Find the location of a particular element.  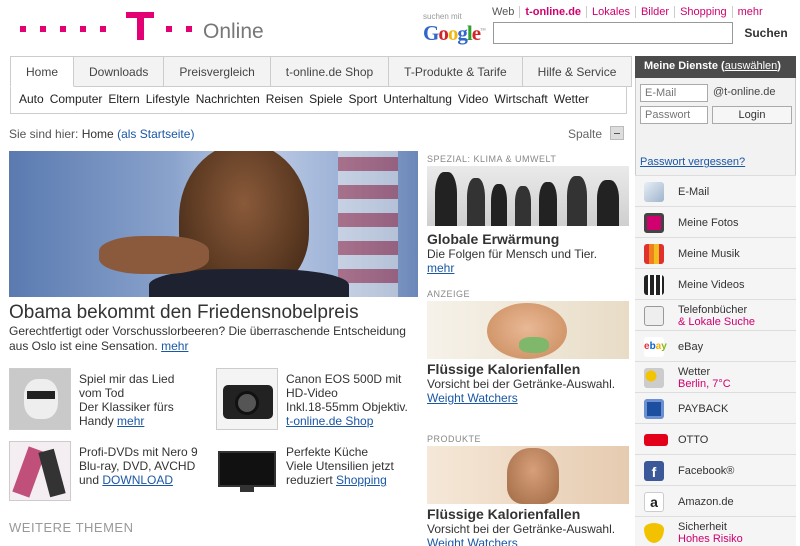

hero-image is located at coordinates (213, 224).